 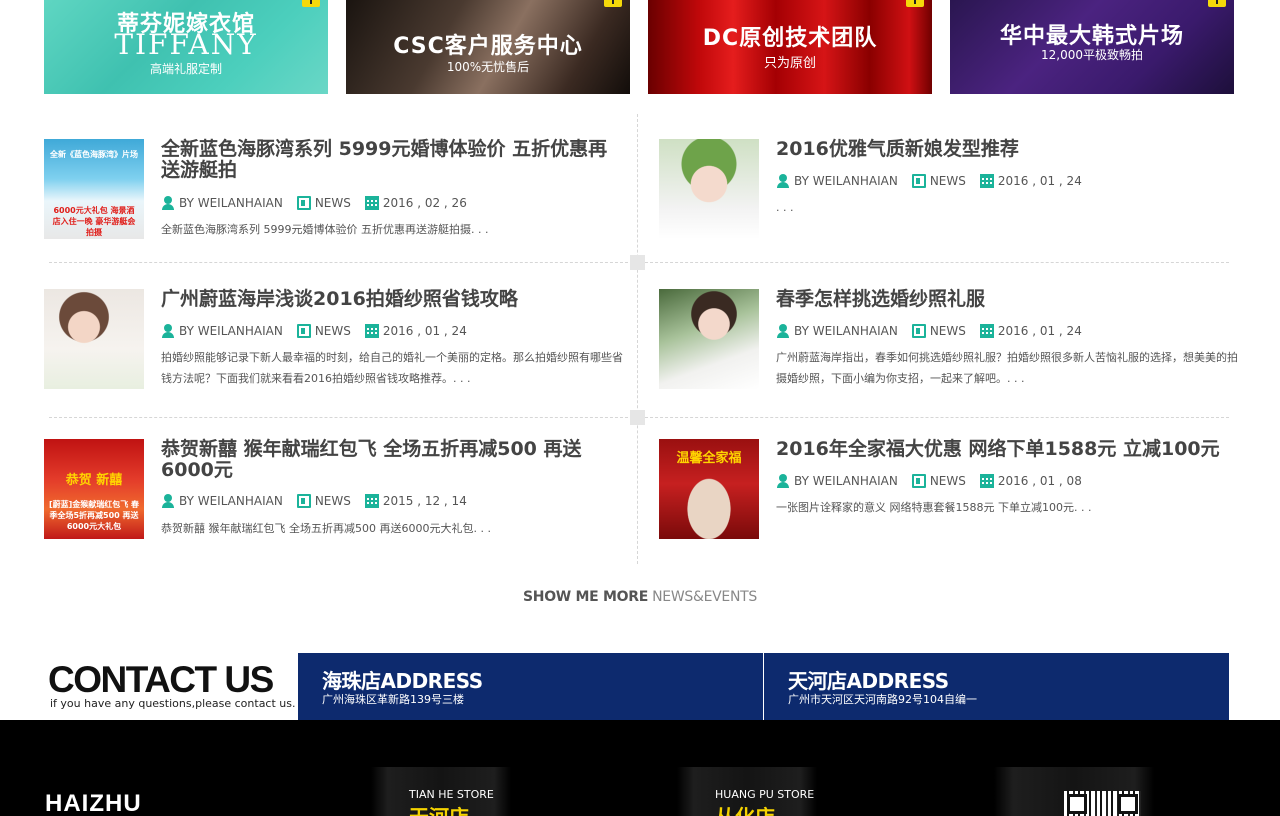 I want to click on store-tianhe: TIAN HE STORE 天河店, so click(x=441, y=791).